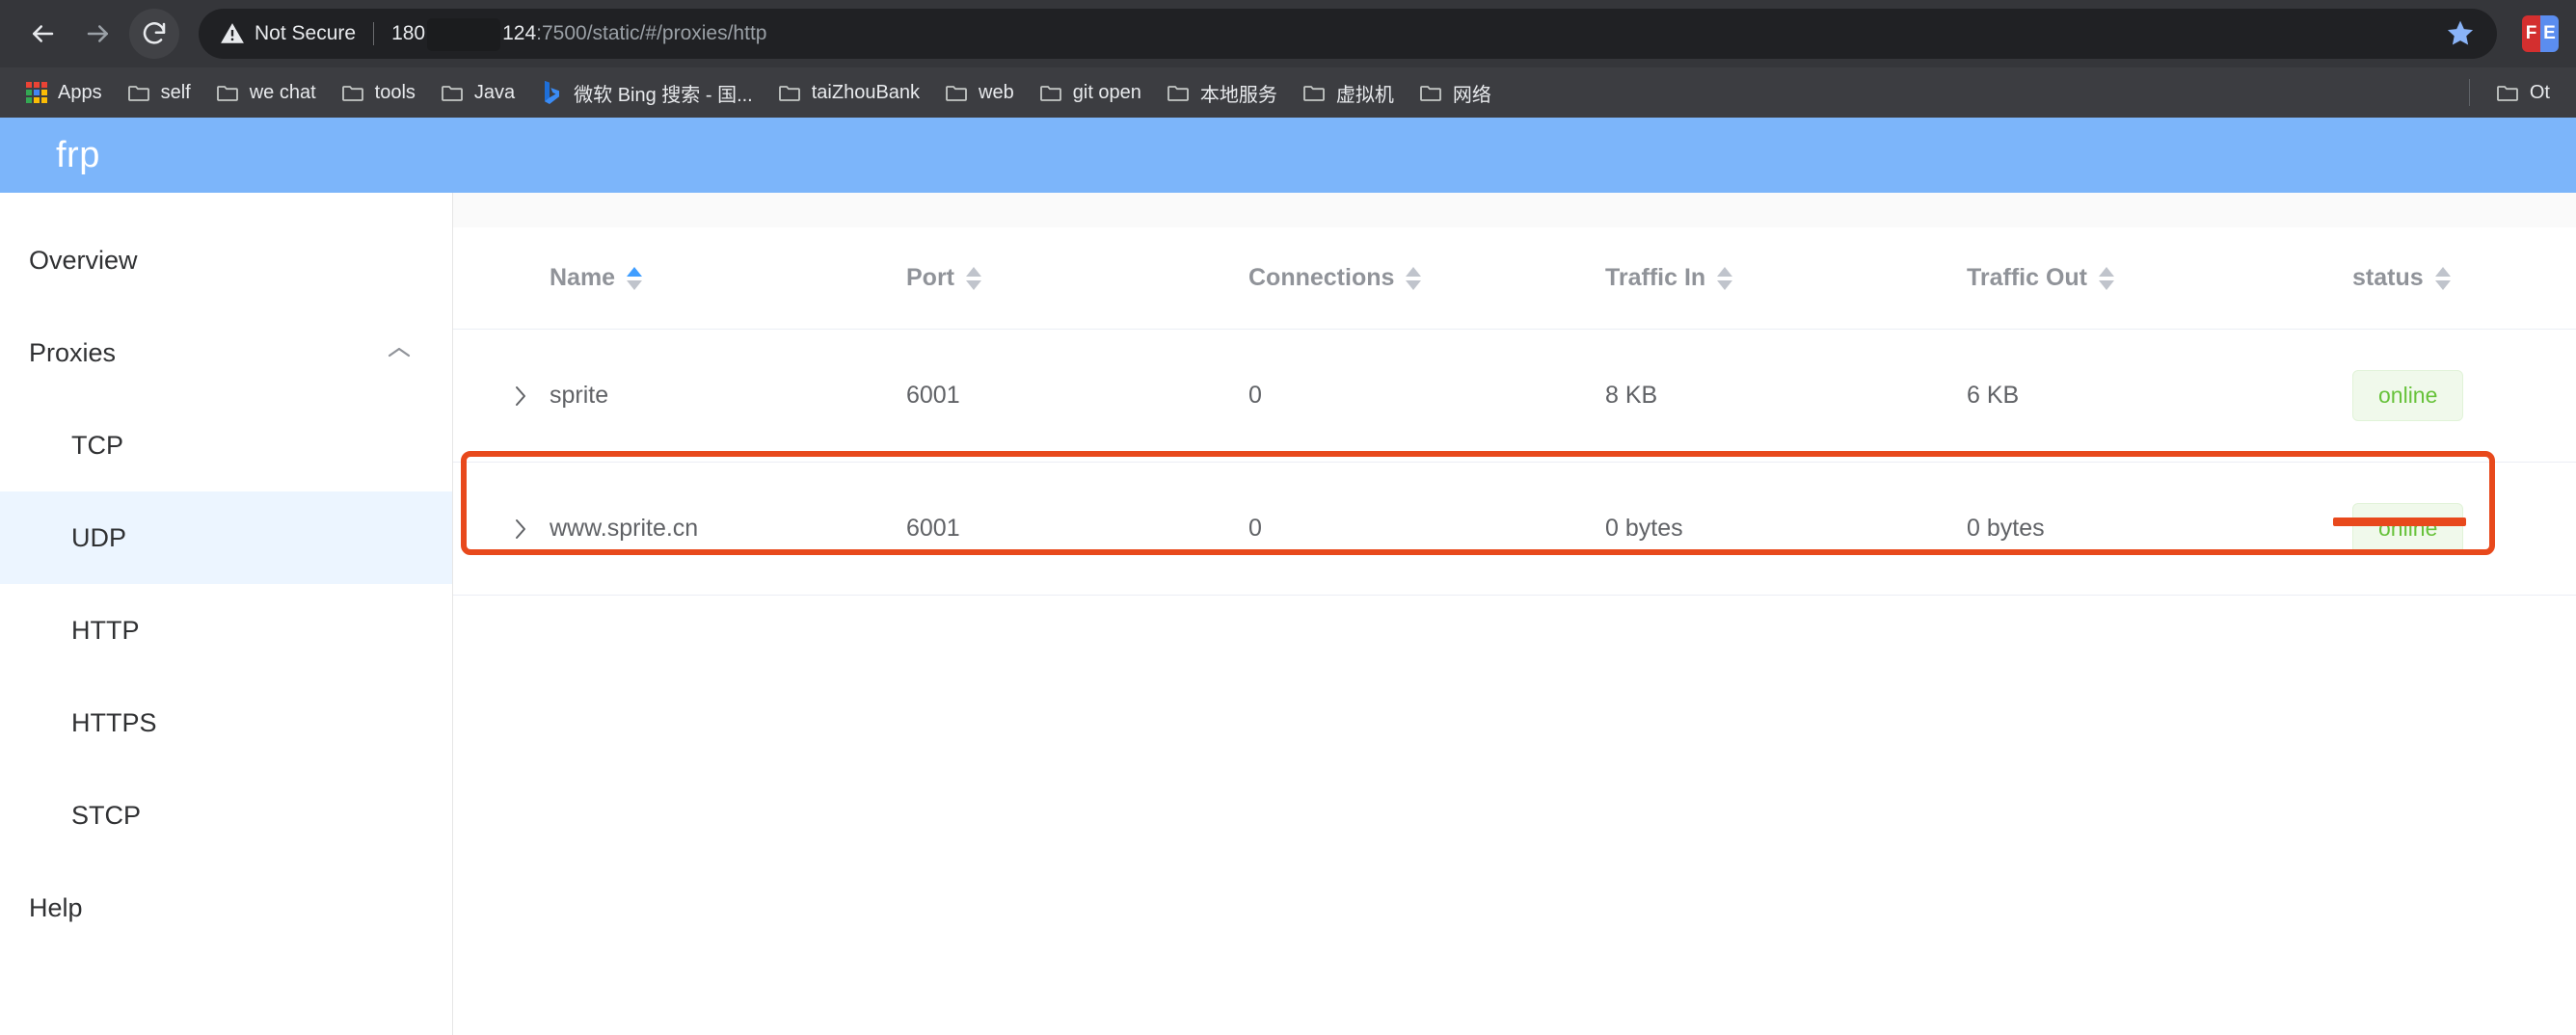 Image resolution: width=2576 pixels, height=1035 pixels. I want to click on bookmark-label: Java, so click(495, 92).